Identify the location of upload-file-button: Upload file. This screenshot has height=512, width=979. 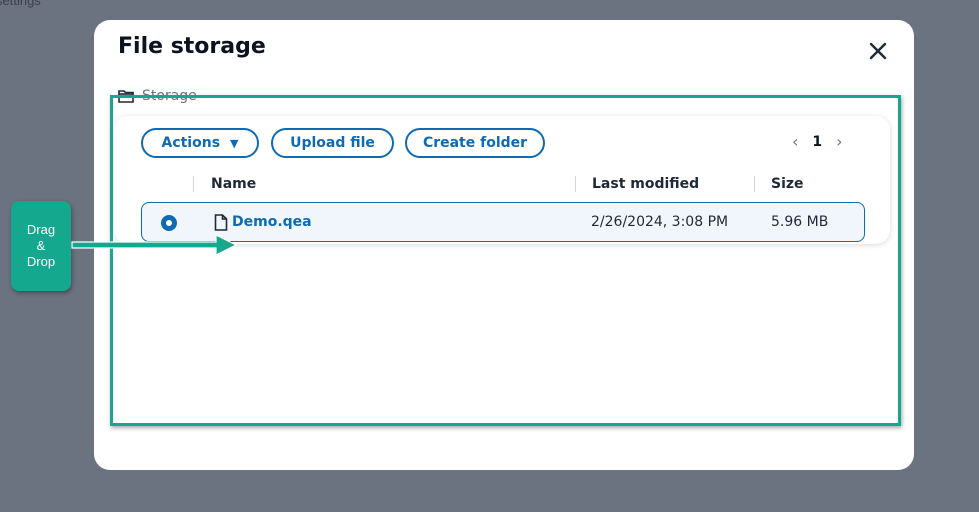
(332, 143).